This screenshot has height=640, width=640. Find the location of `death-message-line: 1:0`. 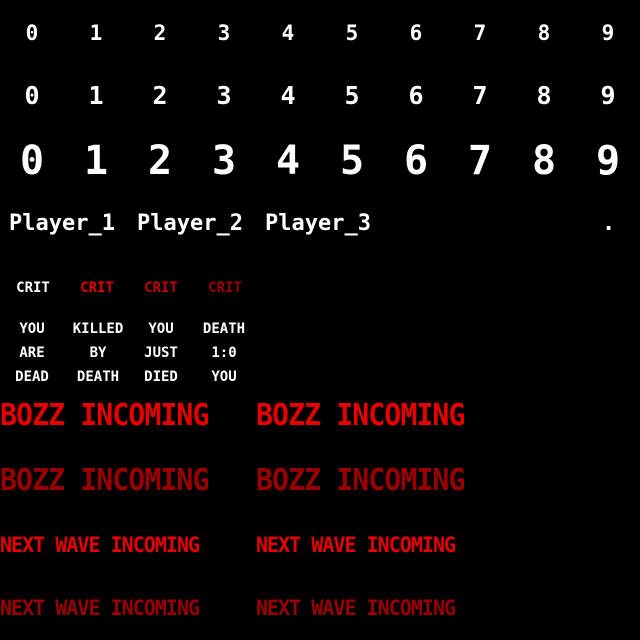

death-message-line: 1:0 is located at coordinates (224, 353).